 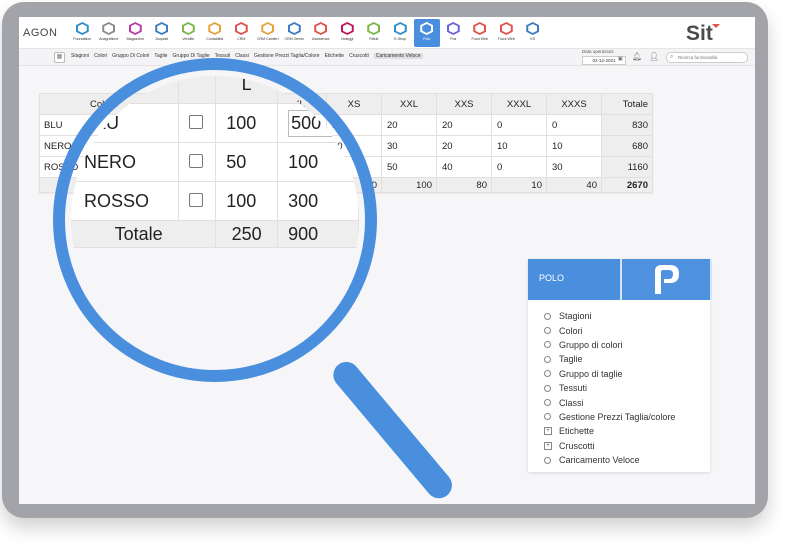 I want to click on polo-menu-item-etichette: + Etichette, so click(x=609, y=431).